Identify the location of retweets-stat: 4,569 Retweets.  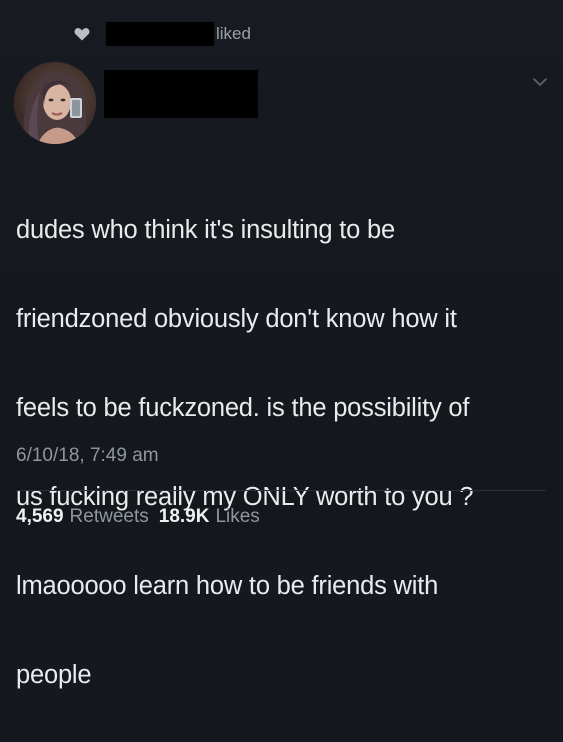
(82, 517).